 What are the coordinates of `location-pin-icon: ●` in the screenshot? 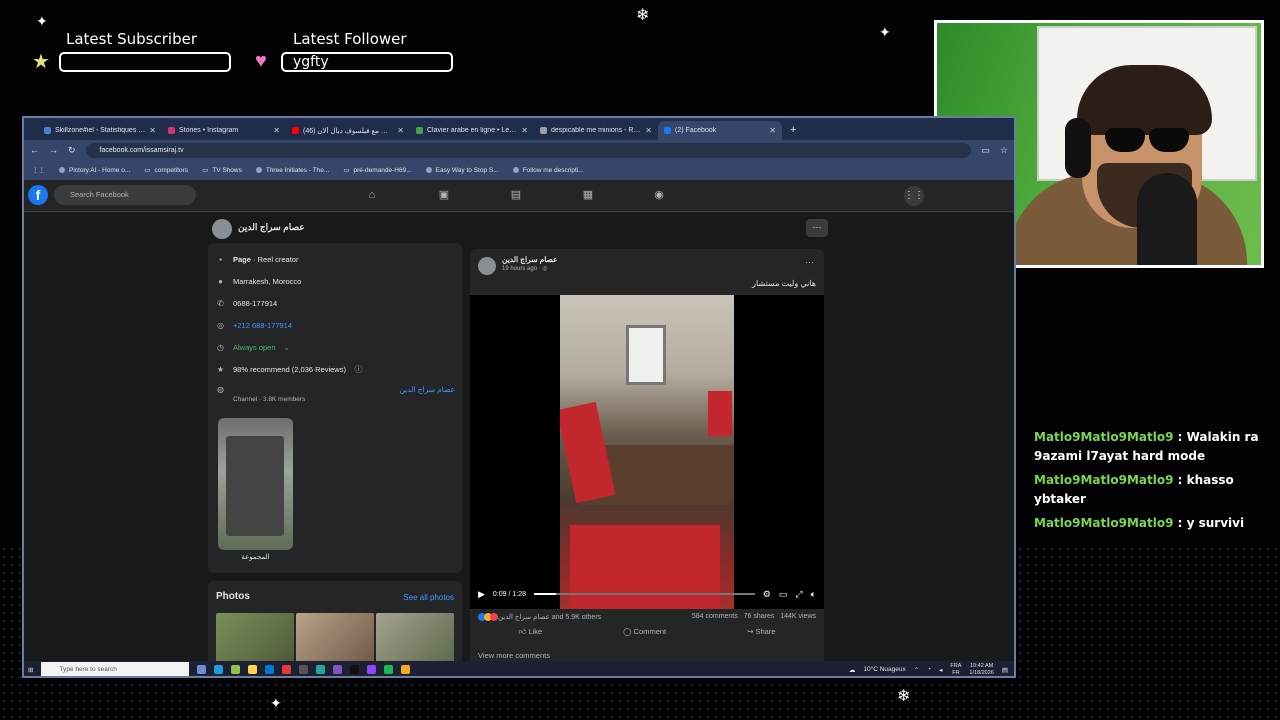 It's located at (220, 281).